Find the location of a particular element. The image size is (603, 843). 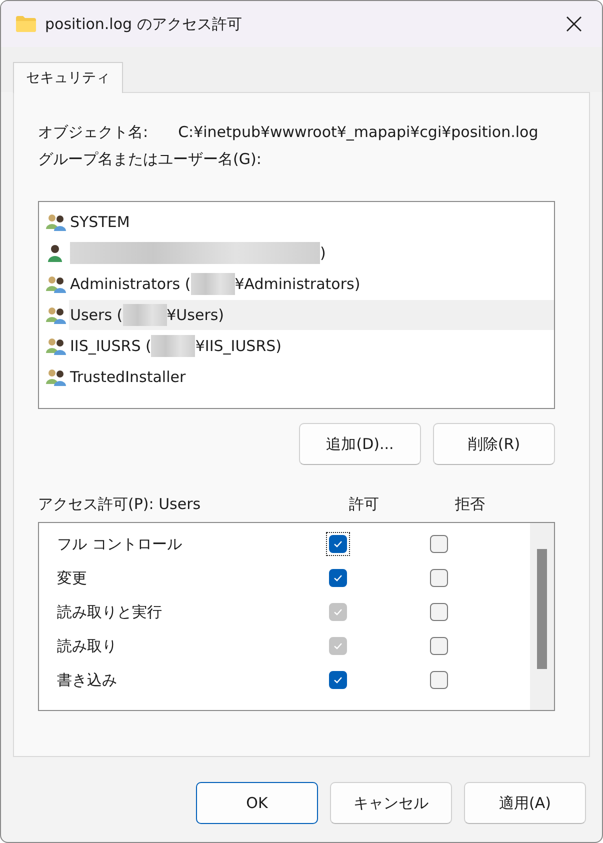

group-list-item: TrustedInstaller is located at coordinates (311, 377).